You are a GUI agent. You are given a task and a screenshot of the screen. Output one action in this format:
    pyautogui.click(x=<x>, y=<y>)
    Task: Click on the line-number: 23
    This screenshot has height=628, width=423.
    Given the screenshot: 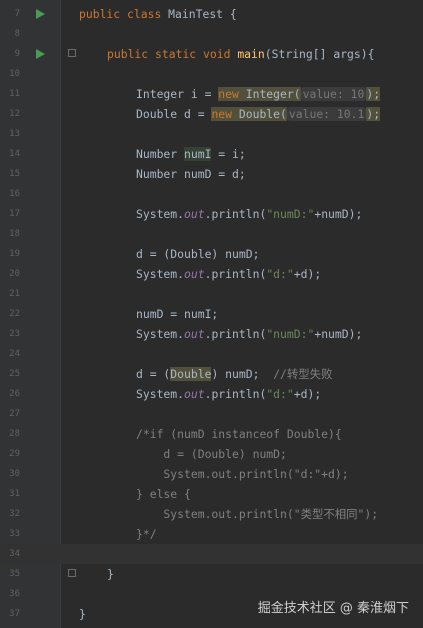 What is the action you would take?
    pyautogui.click(x=14, y=334)
    